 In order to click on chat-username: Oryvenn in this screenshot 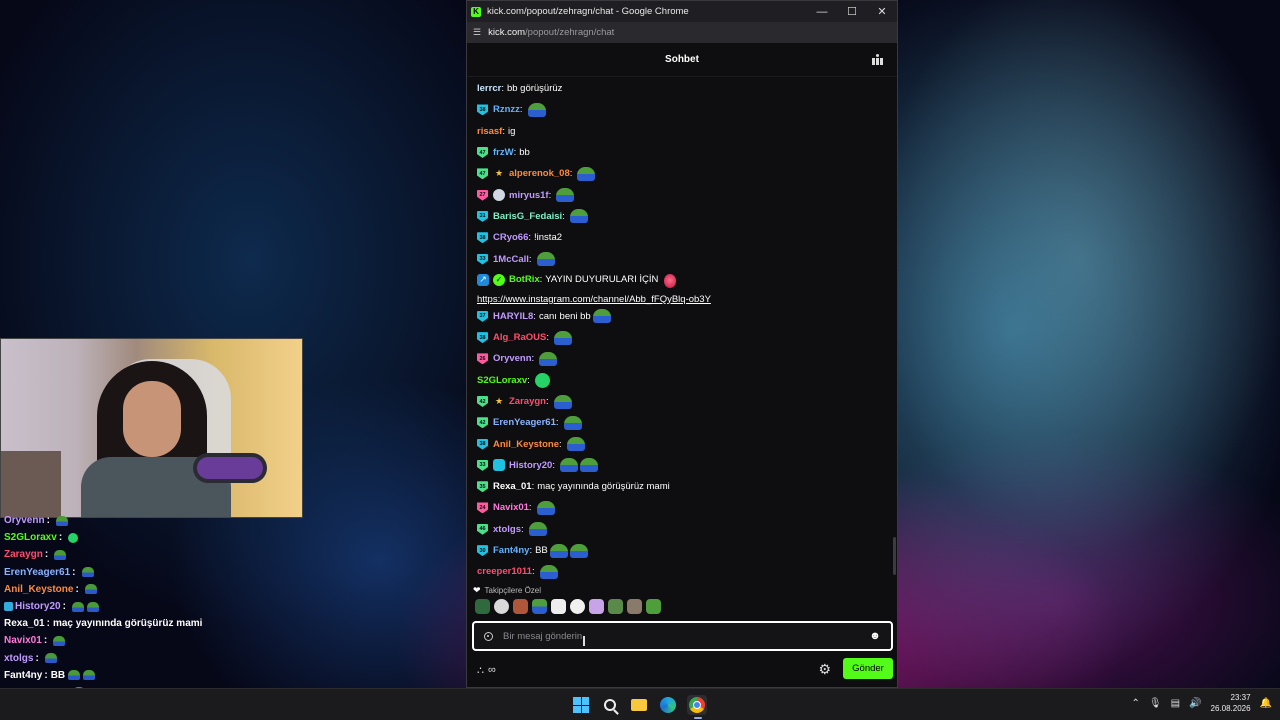, I will do `click(512, 358)`.